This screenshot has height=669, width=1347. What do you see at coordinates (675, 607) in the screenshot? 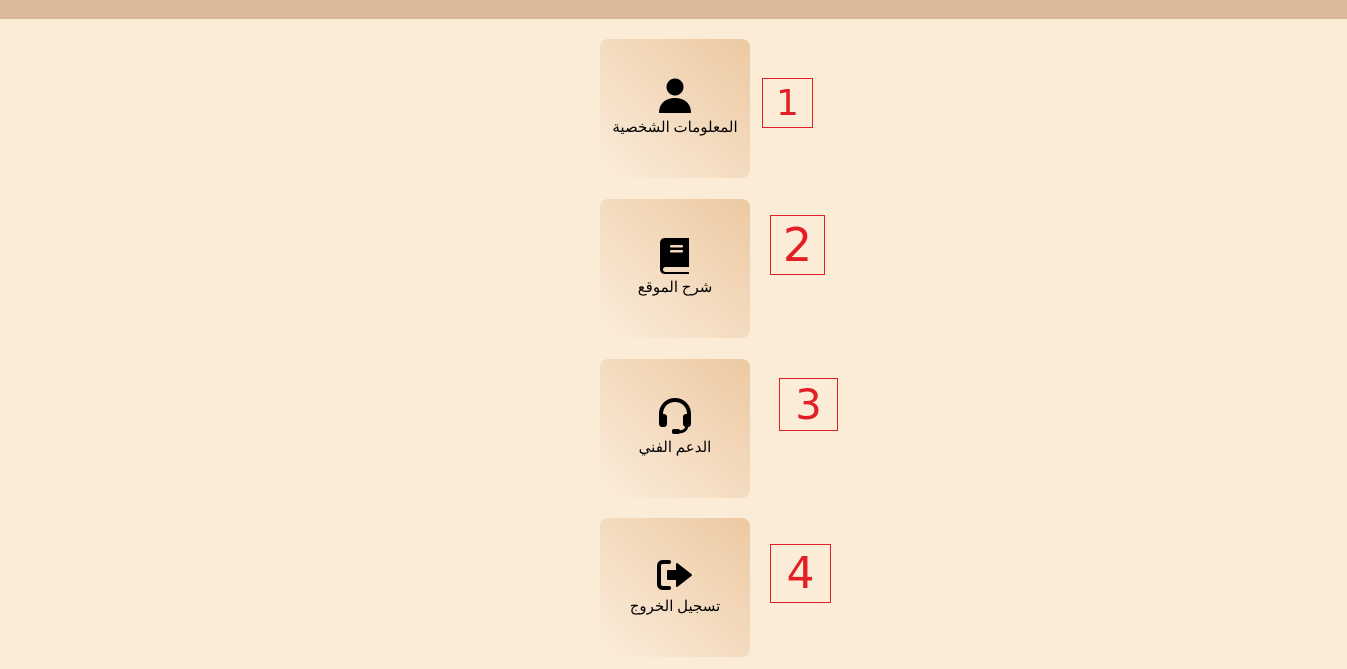
I see `menu-label-logout: تسجيل الخروج` at bounding box center [675, 607].